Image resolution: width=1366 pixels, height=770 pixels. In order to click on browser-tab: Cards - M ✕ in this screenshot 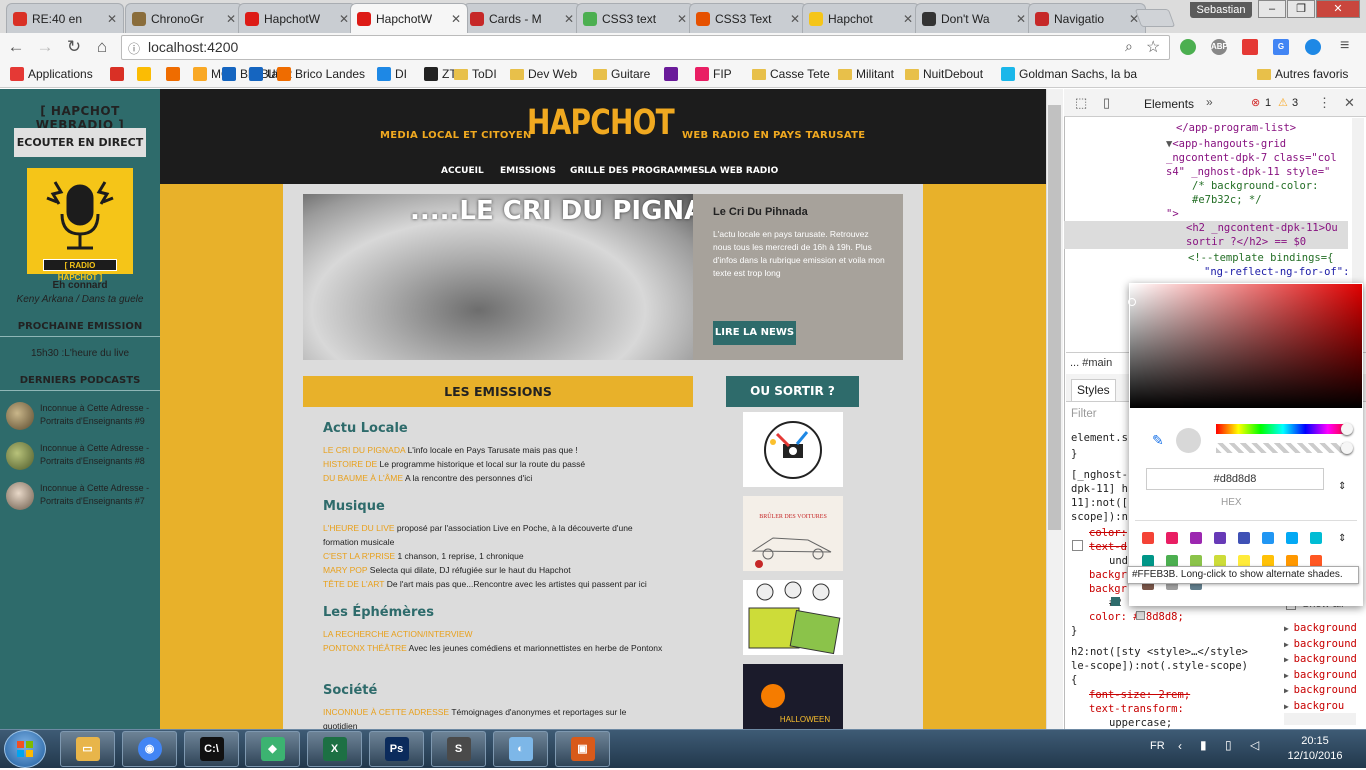, I will do `click(522, 18)`.